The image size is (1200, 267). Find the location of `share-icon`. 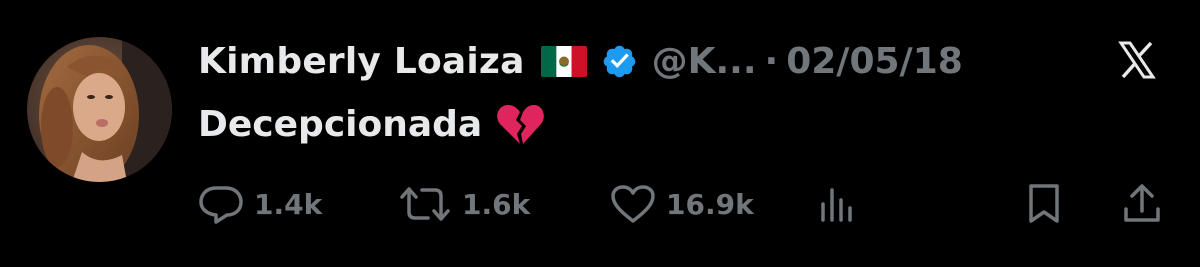

share-icon is located at coordinates (1142, 204).